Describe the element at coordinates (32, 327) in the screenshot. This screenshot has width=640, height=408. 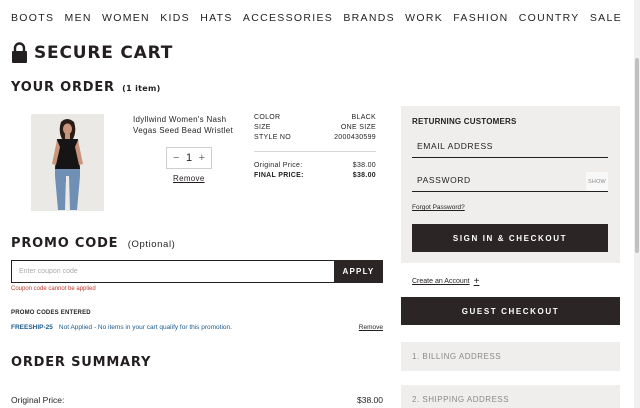
I see `promo-entry-code: FREESHIP-25` at that location.